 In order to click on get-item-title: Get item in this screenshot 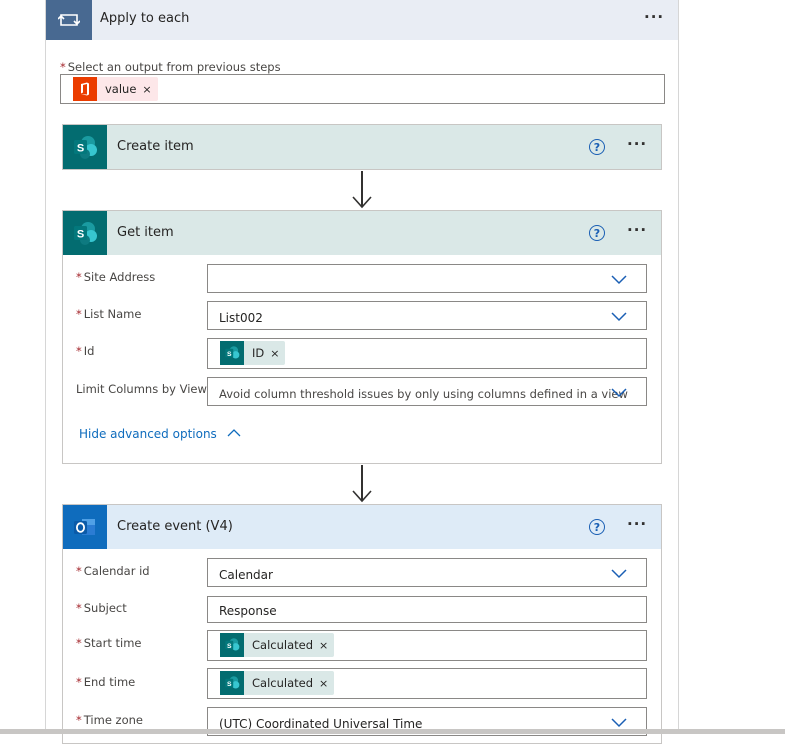, I will do `click(145, 232)`.